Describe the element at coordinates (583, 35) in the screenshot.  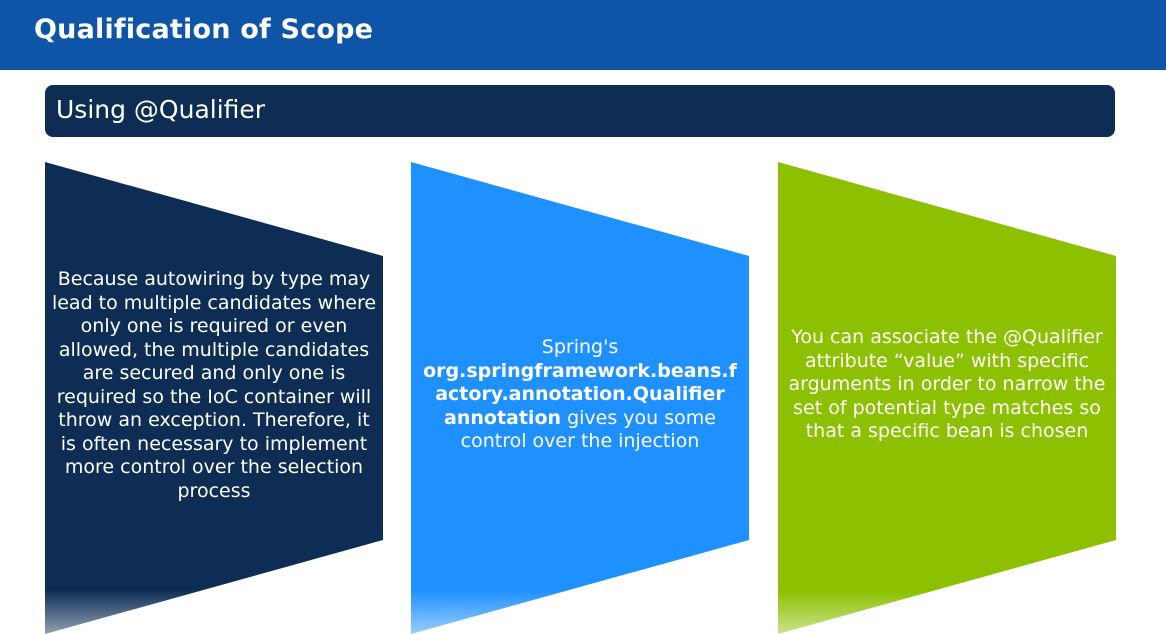
I see `title-bar: Qualification of Scope` at that location.